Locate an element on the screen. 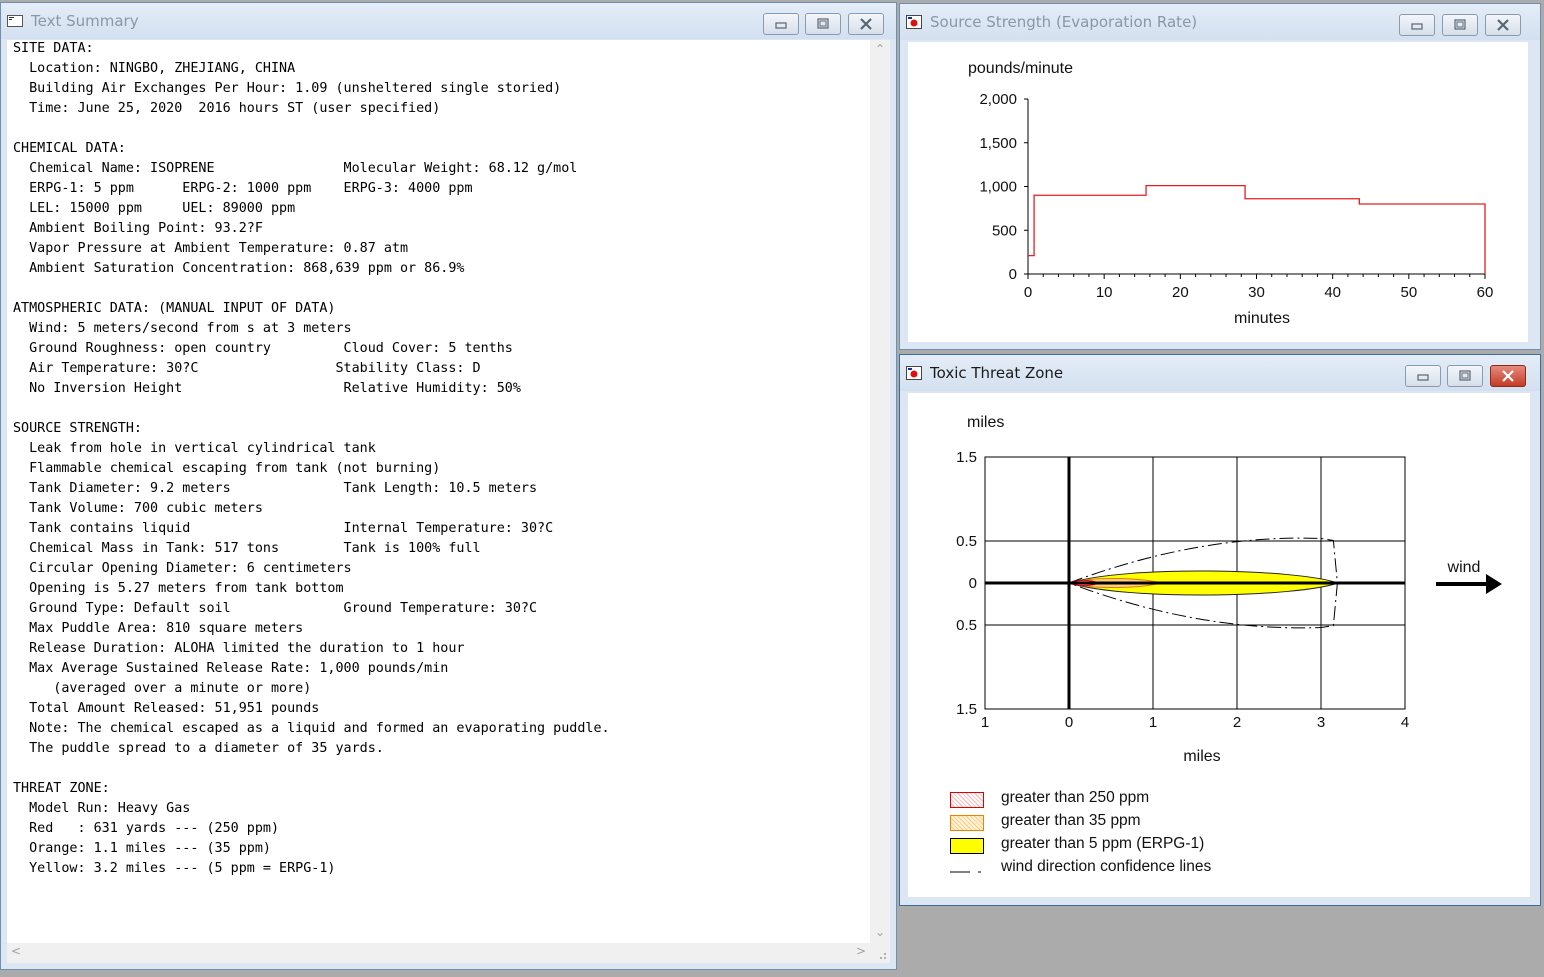 Image resolution: width=1544 pixels, height=977 pixels. y-axis-label: miles is located at coordinates (985, 422).